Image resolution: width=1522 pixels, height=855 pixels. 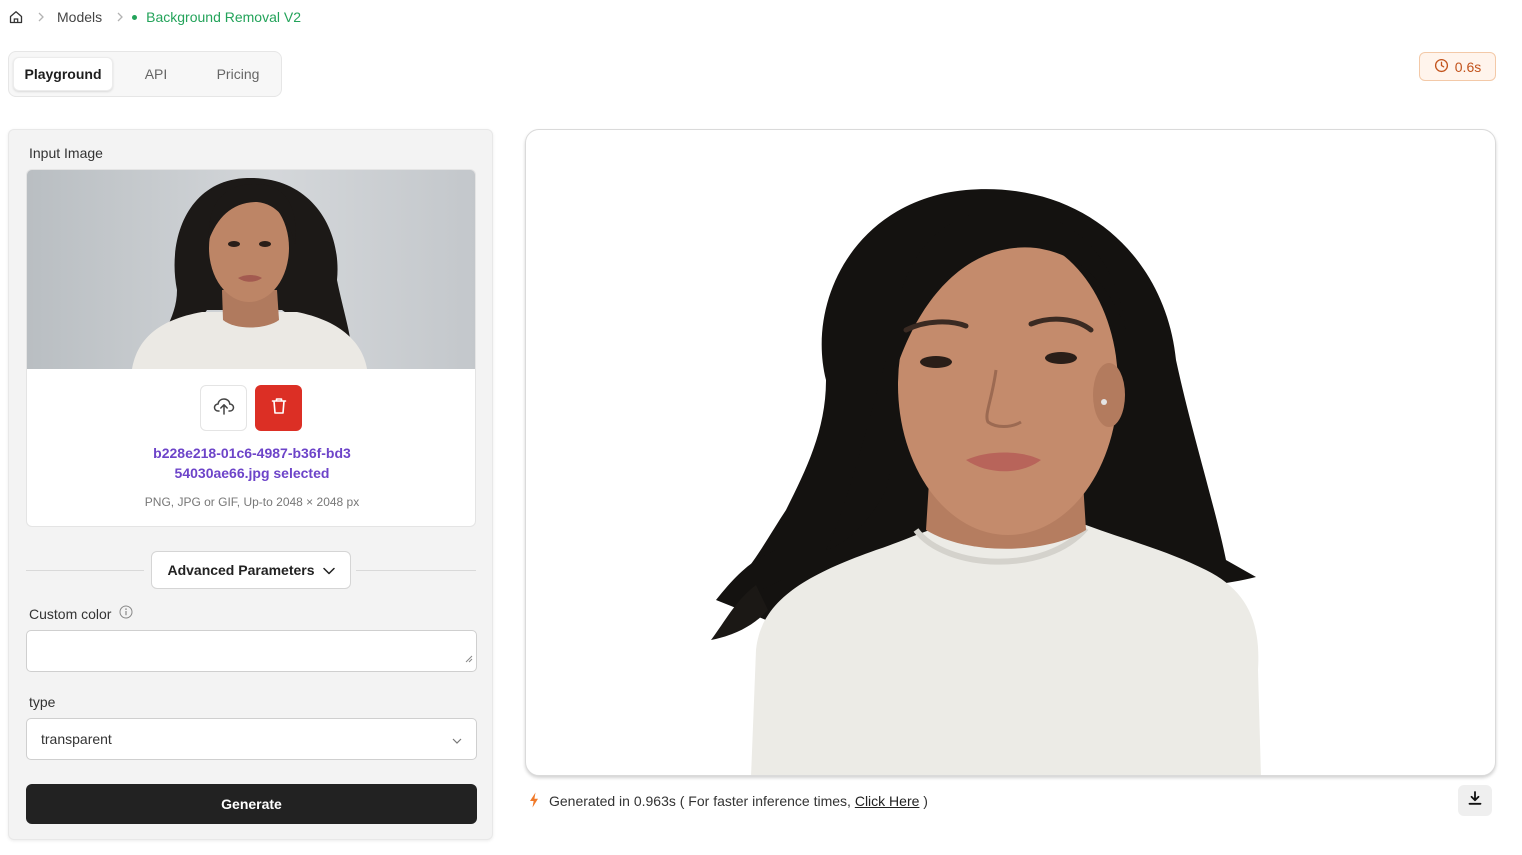 I want to click on breadcrumb-current: Background Removal V2, so click(x=217, y=17).